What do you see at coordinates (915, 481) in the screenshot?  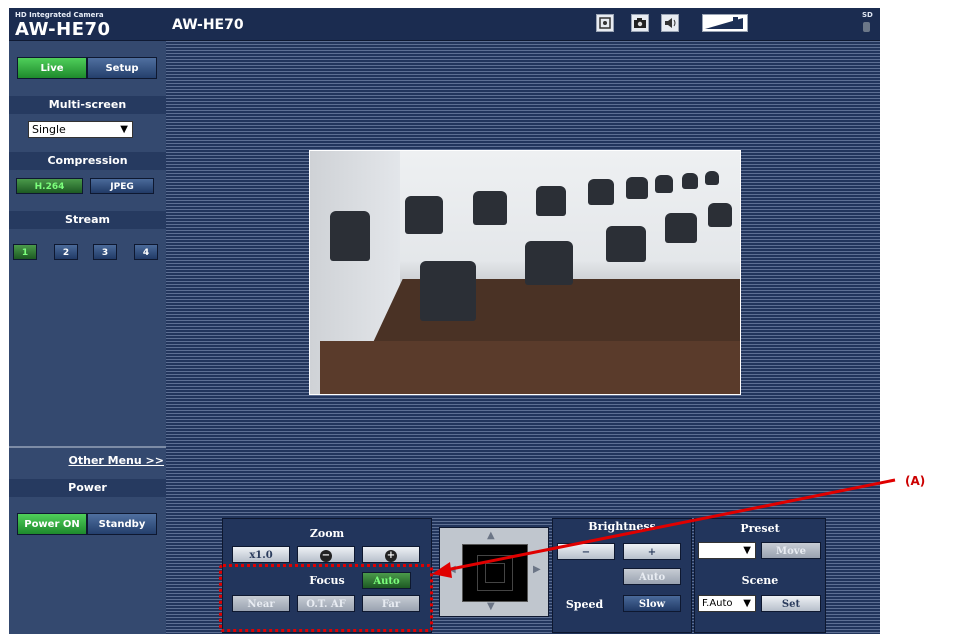 I see `callout-label: (A)` at bounding box center [915, 481].